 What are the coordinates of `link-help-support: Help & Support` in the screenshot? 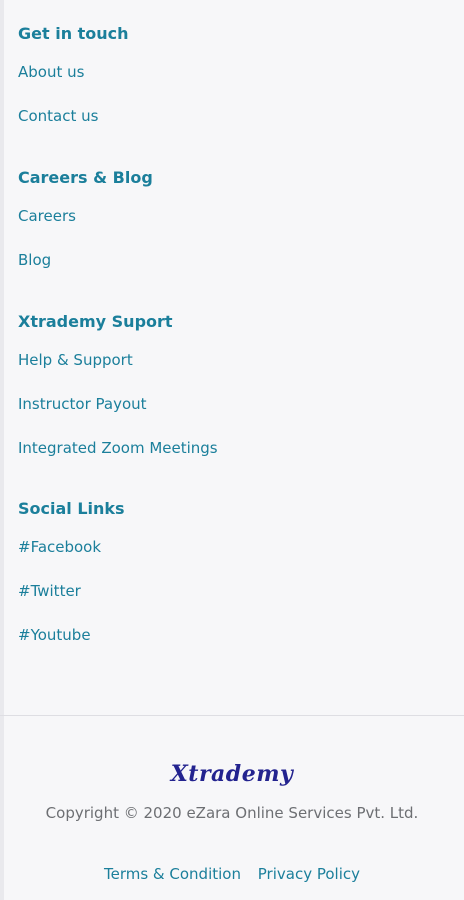 It's located at (236, 360).